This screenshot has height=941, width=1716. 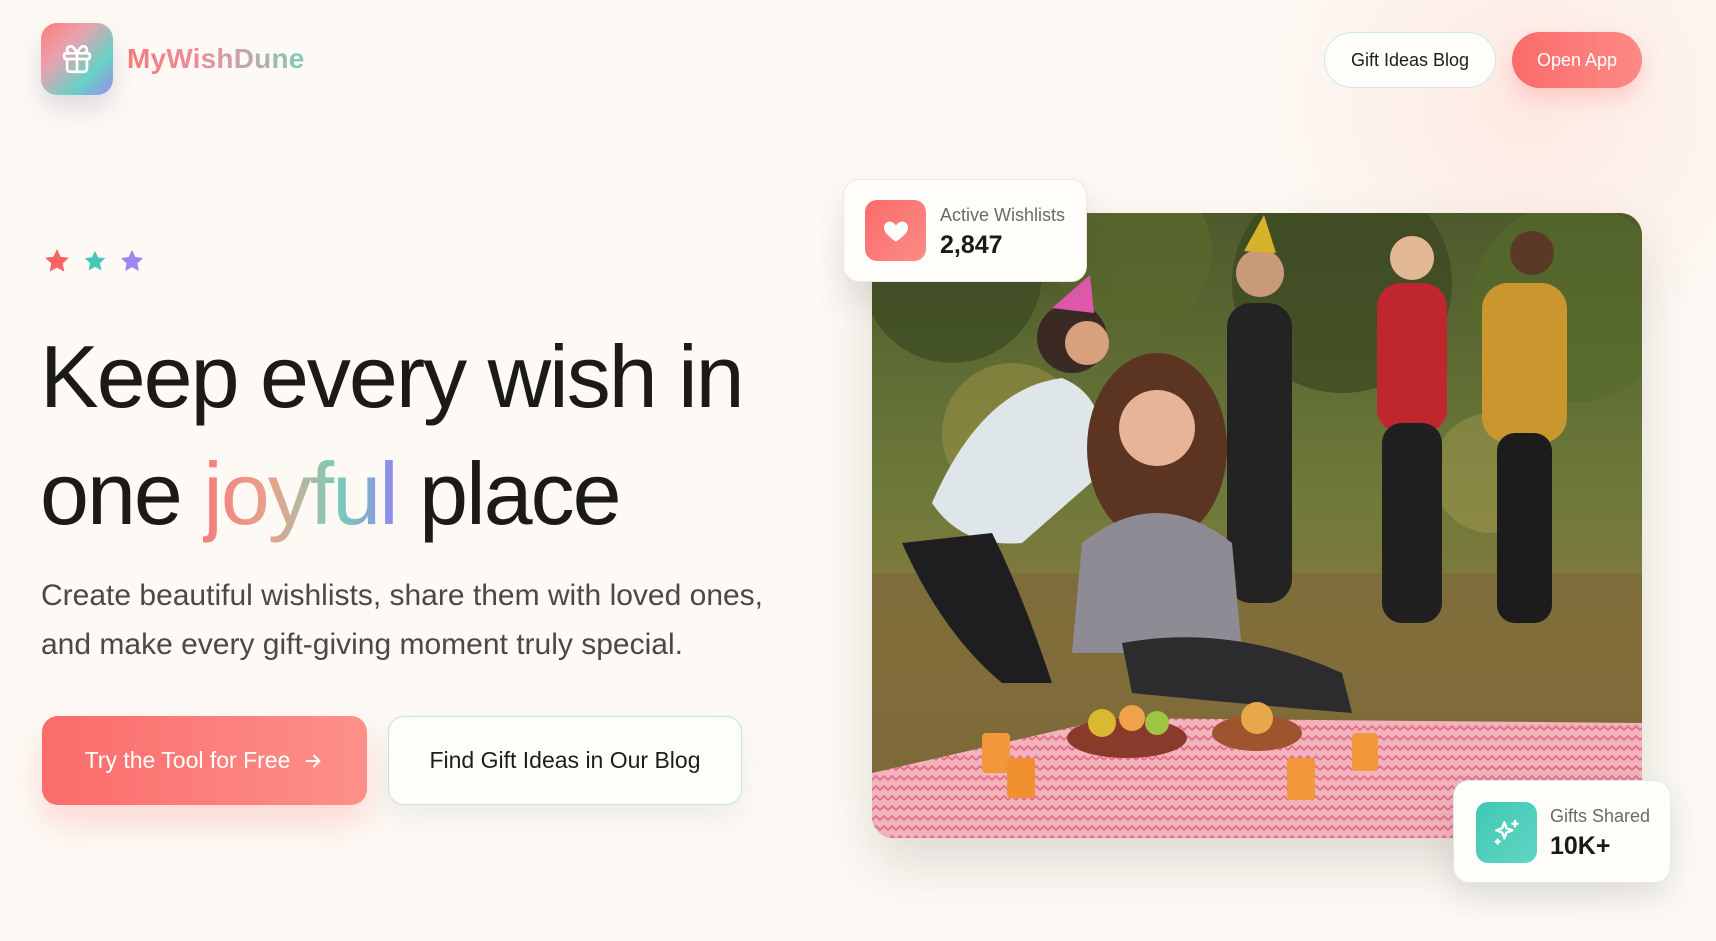 I want to click on heart-icon-tile, so click(x=895, y=230).